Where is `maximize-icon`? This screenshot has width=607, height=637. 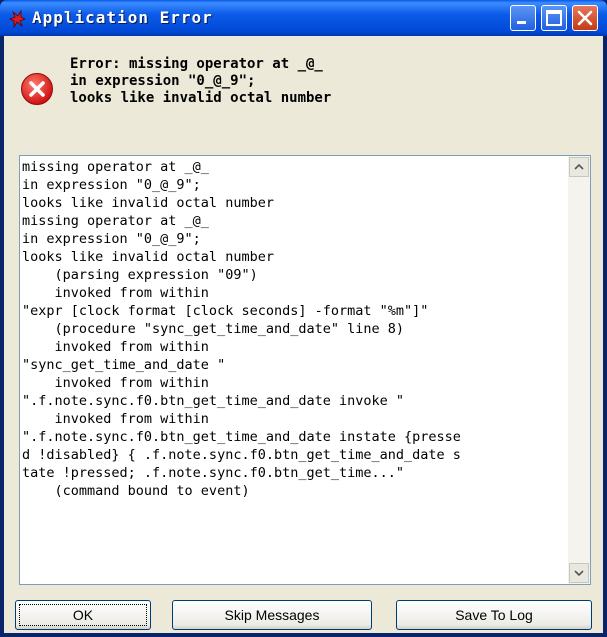 maximize-icon is located at coordinates (554, 18).